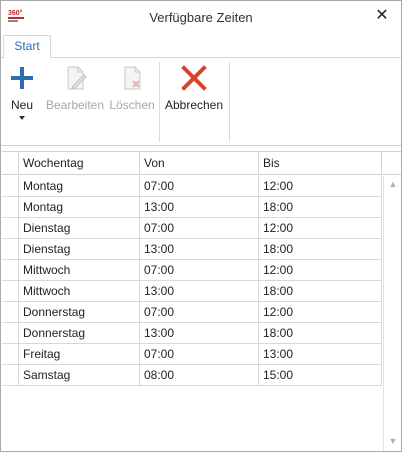 Image resolution: width=402 pixels, height=452 pixels. What do you see at coordinates (10, 163) in the screenshot?
I see `row-indicator-header` at bounding box center [10, 163].